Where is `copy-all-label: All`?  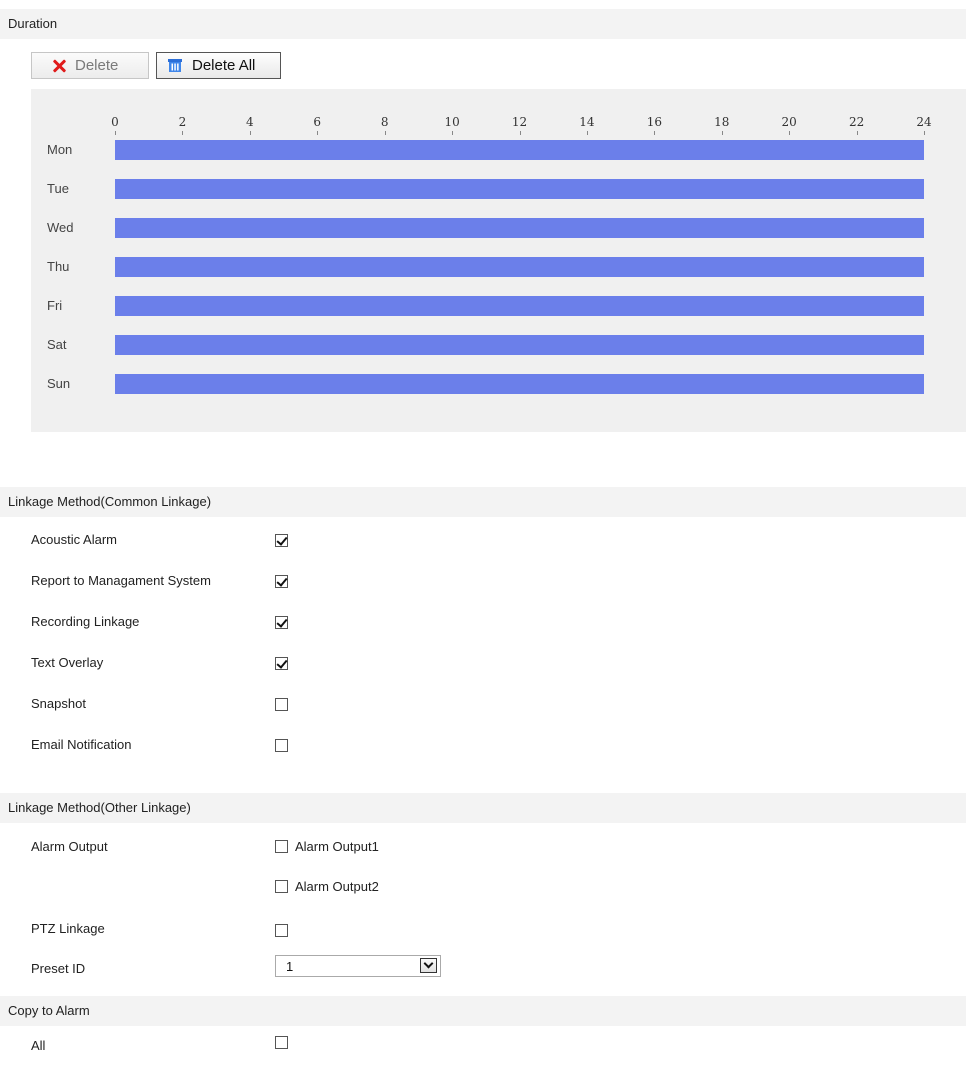 copy-all-label: All is located at coordinates (38, 1045).